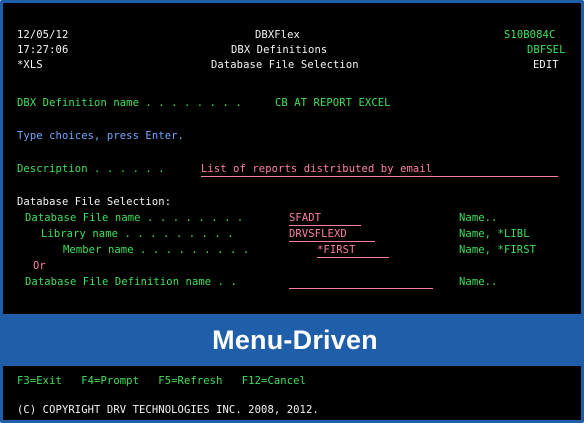 This screenshot has height=423, width=584. What do you see at coordinates (494, 234) in the screenshot?
I see `library-hint: Name, *LIBL` at bounding box center [494, 234].